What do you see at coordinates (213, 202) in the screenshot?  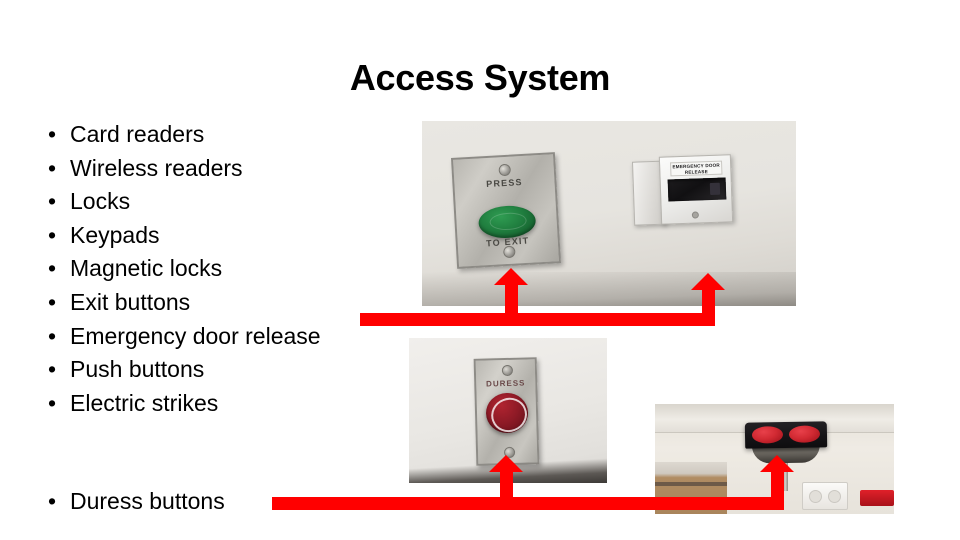 I see `list-item: • Locks` at bounding box center [213, 202].